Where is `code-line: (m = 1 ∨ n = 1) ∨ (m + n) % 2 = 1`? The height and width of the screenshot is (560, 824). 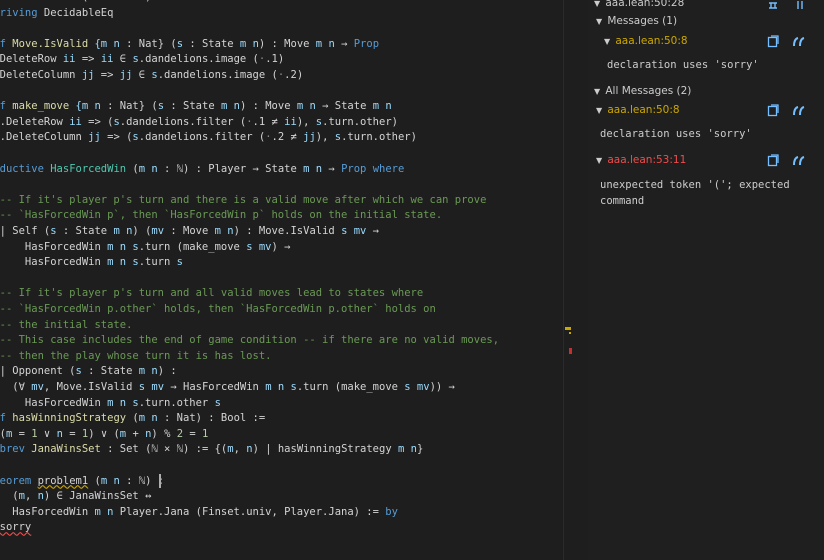
code-line: (m = 1 ∨ n = 1) ∨ (m + n) % 2 = 1 is located at coordinates (104, 435).